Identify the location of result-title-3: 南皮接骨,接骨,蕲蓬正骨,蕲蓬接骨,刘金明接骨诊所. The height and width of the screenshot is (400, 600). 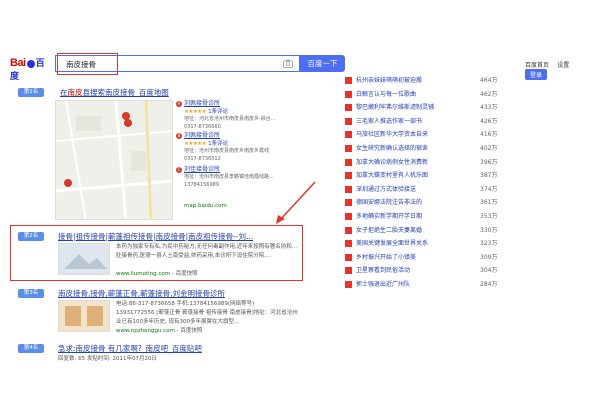
(178, 293).